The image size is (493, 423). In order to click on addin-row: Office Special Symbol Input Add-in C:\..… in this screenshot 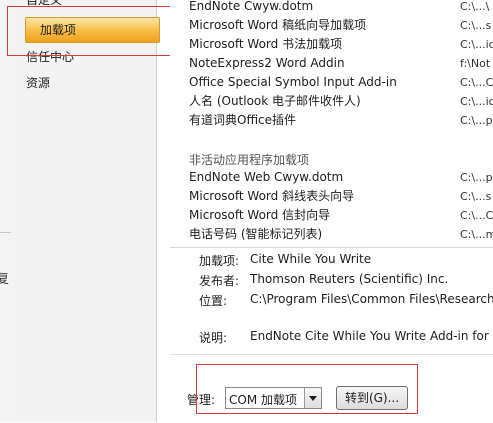, I will do `click(341, 82)`.